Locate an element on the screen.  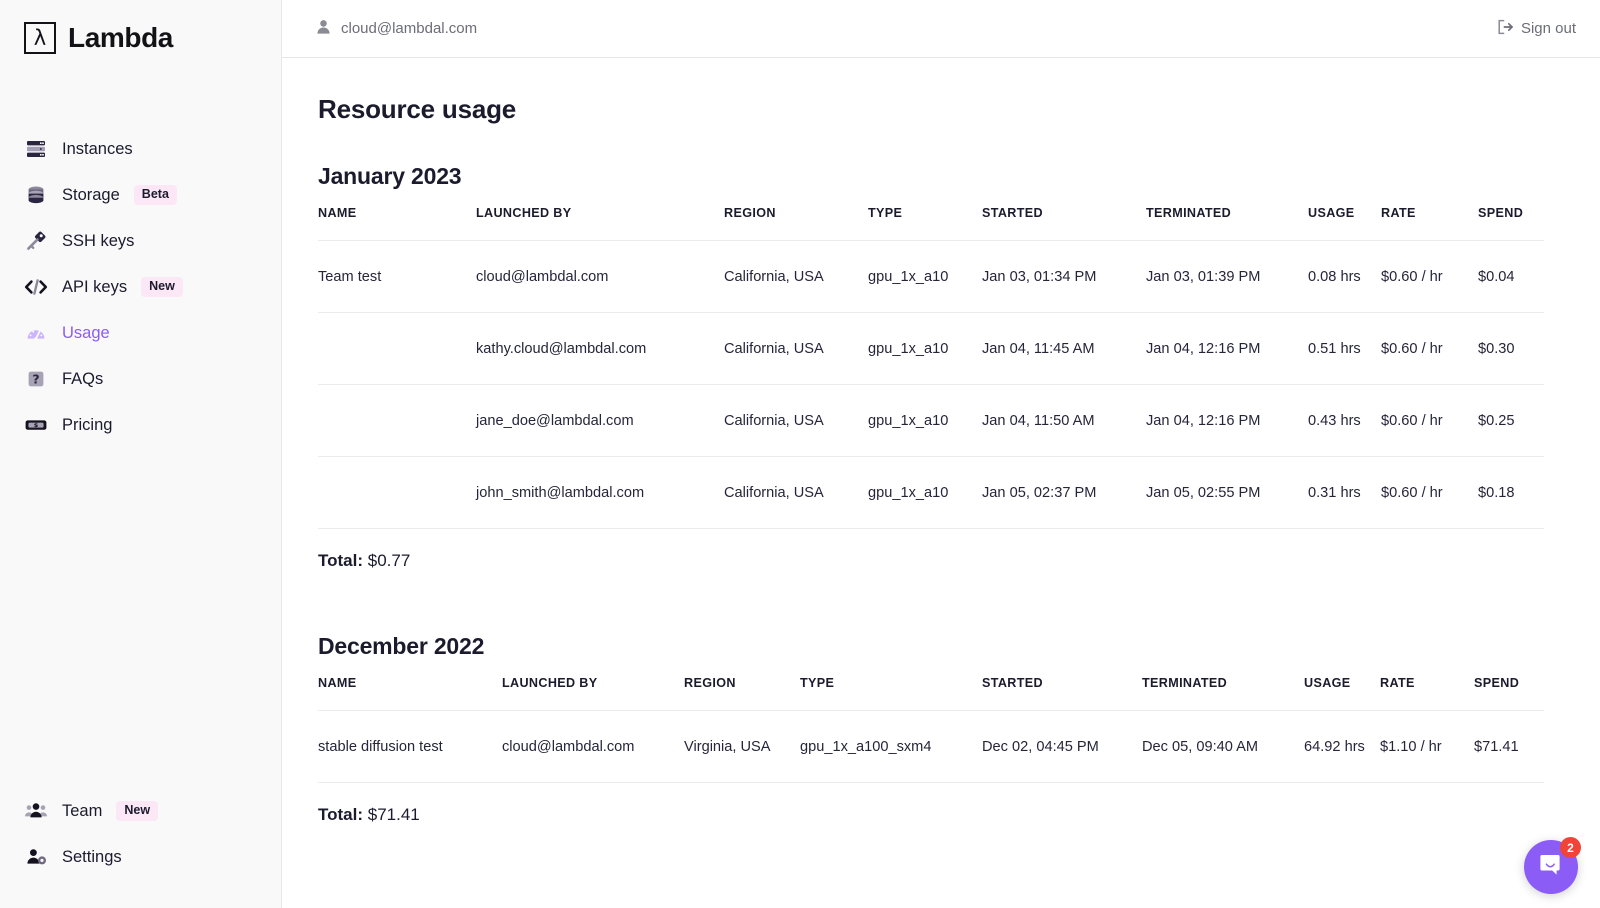
cell-terminated: Dec 05, 09:40 AM is located at coordinates (1223, 746).